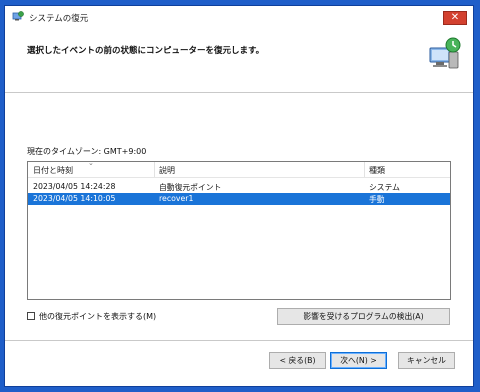 The image size is (480, 392). Describe the element at coordinates (87, 151) in the screenshot. I see `timezone-label: 現在のタイムゾーン: GMT+9:00` at that location.